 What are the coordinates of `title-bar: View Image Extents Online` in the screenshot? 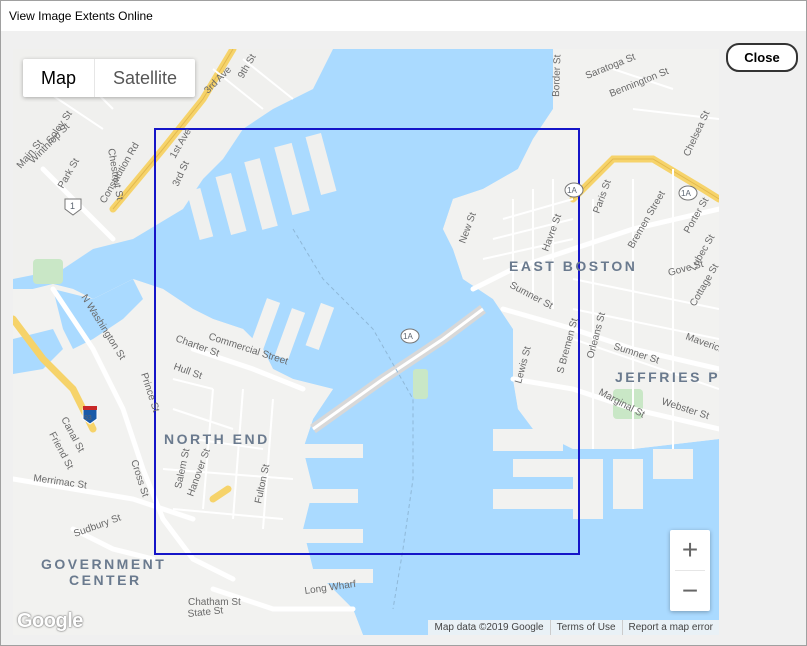 It's located at (403, 16).